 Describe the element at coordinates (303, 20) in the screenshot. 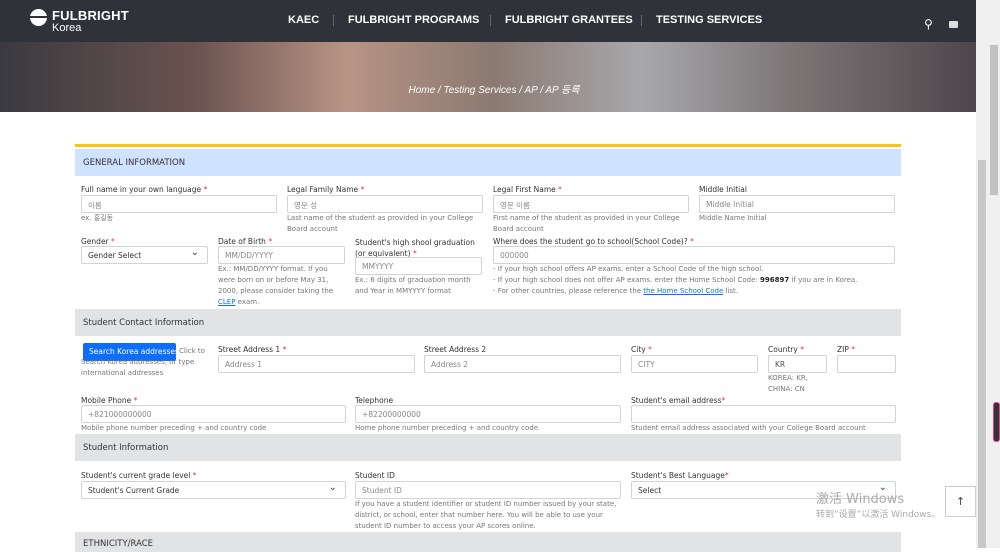

I see `nav-kaec: KAEC` at that location.